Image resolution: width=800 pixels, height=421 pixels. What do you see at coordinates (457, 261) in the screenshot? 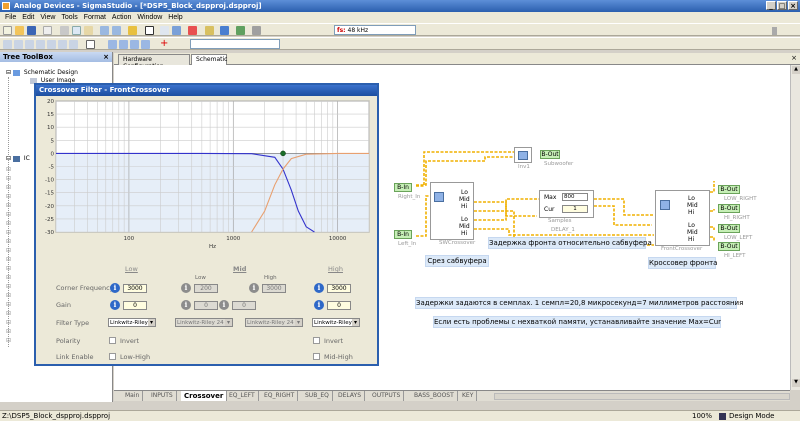
I see `note-sw-cut: Срез сабвуфера` at bounding box center [457, 261].